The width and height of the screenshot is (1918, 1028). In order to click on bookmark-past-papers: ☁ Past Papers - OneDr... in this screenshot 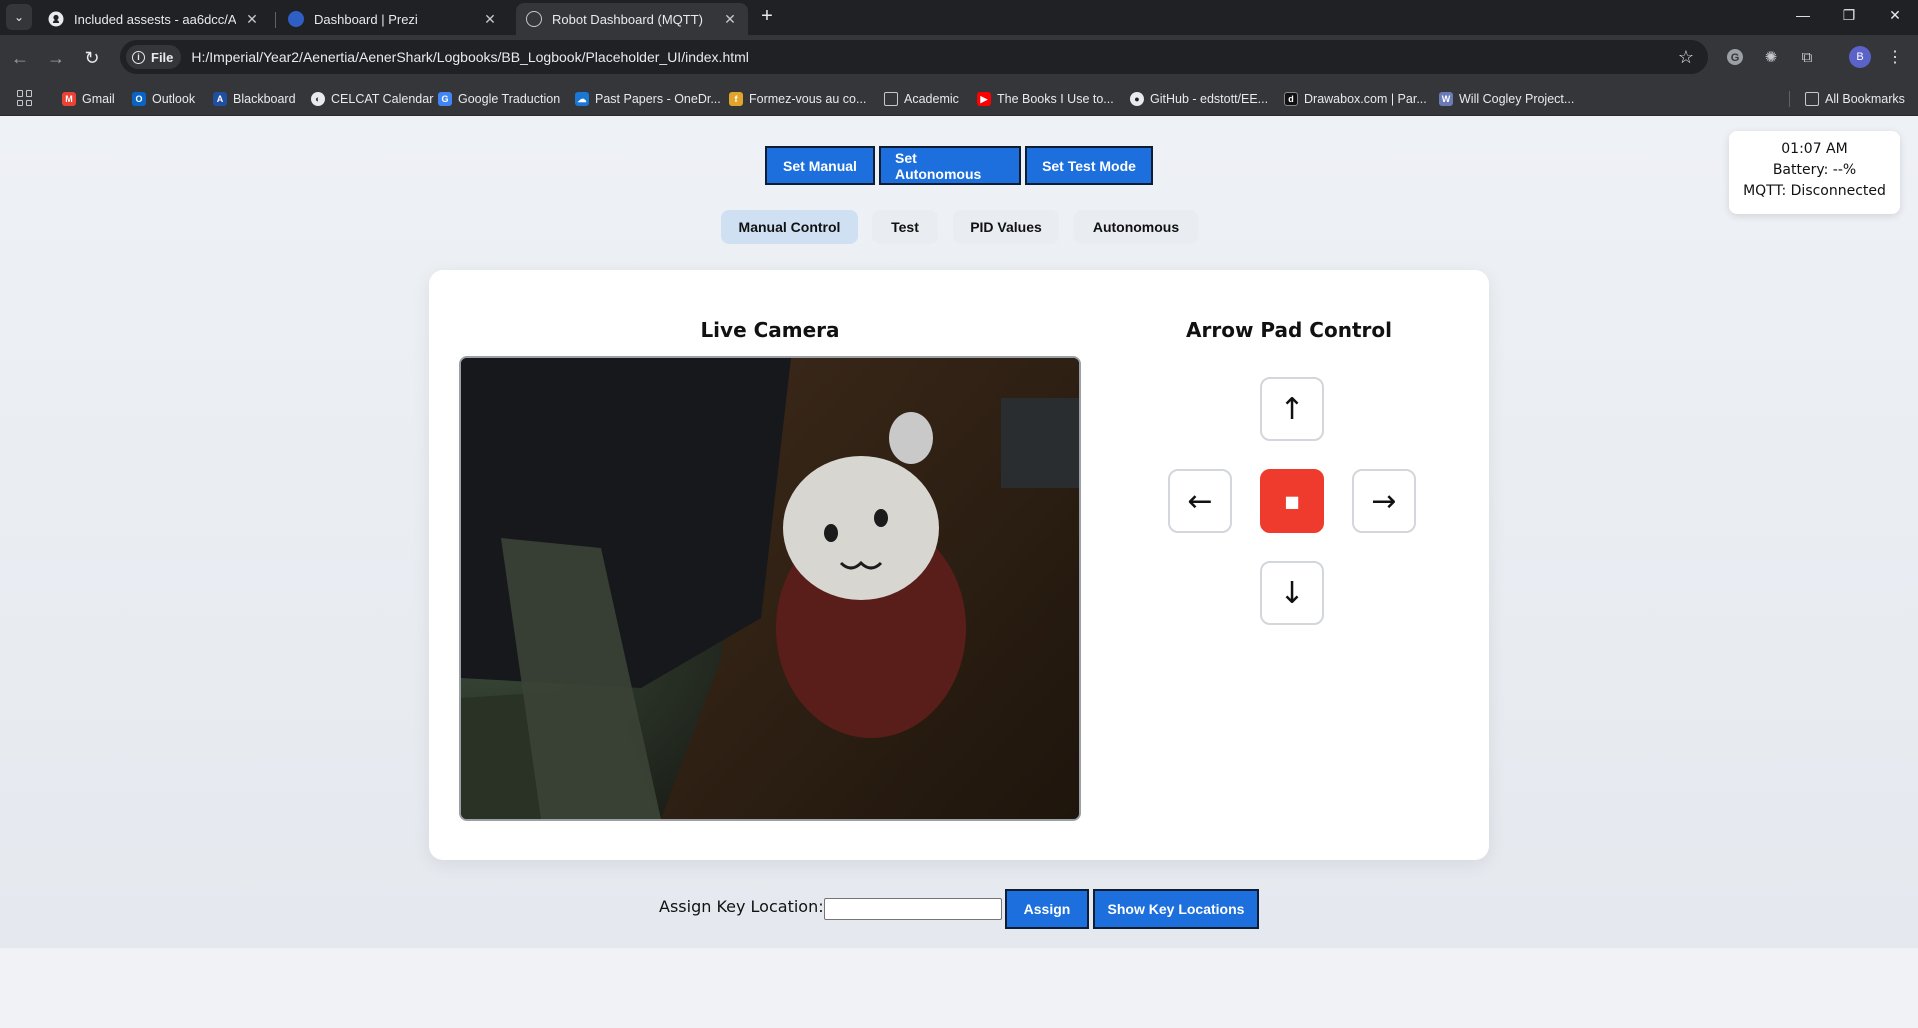, I will do `click(648, 99)`.